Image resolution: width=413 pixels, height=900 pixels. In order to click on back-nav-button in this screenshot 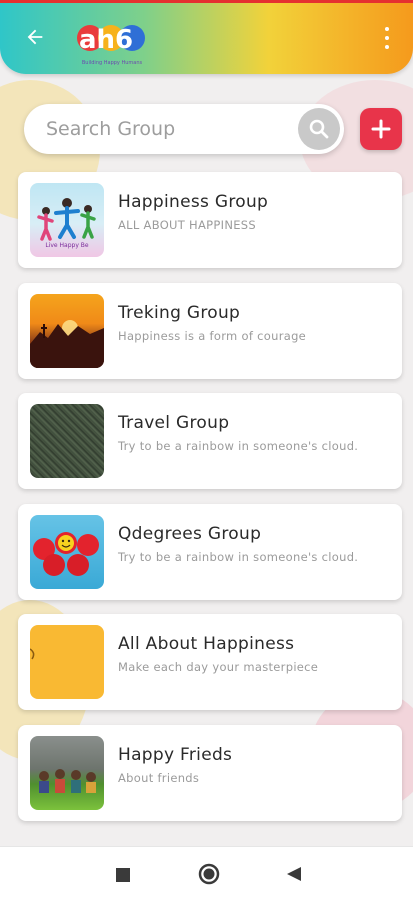, I will do `click(294, 876)`.